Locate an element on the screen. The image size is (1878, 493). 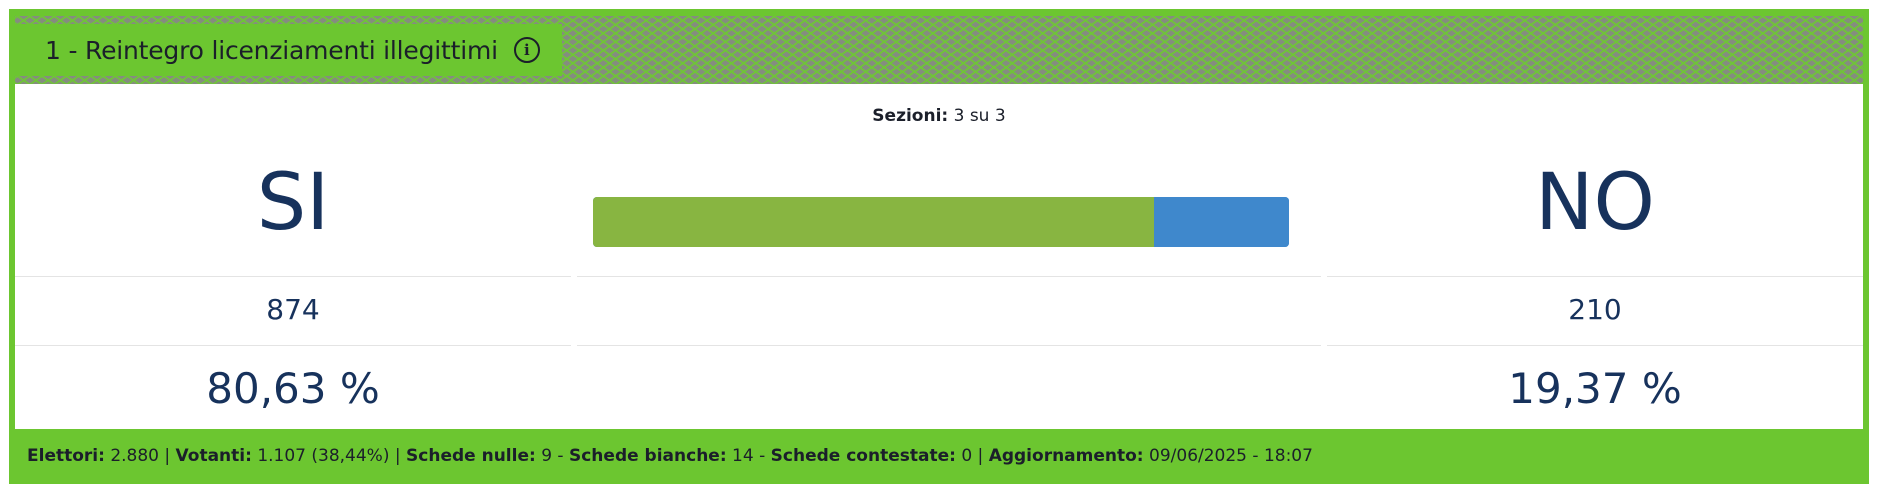
no-divider-bottom is located at coordinates (1595, 345).